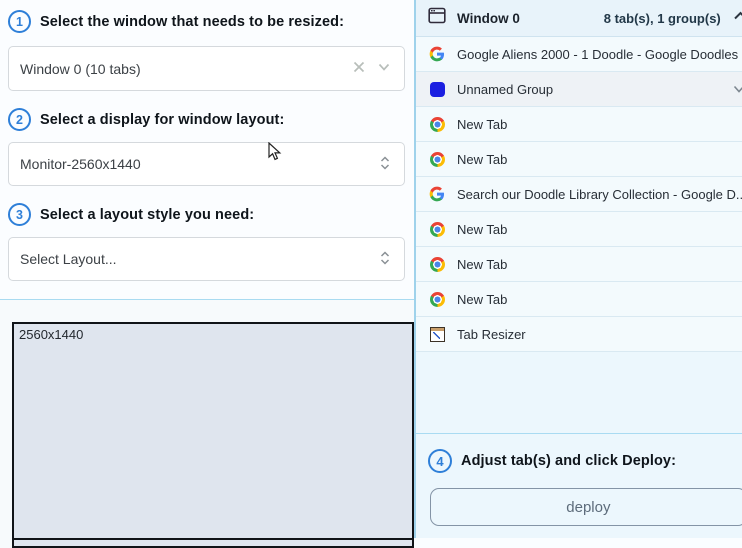 This screenshot has width=742, height=548. Describe the element at coordinates (440, 461) in the screenshot. I see `step-4-badge: 4` at that location.